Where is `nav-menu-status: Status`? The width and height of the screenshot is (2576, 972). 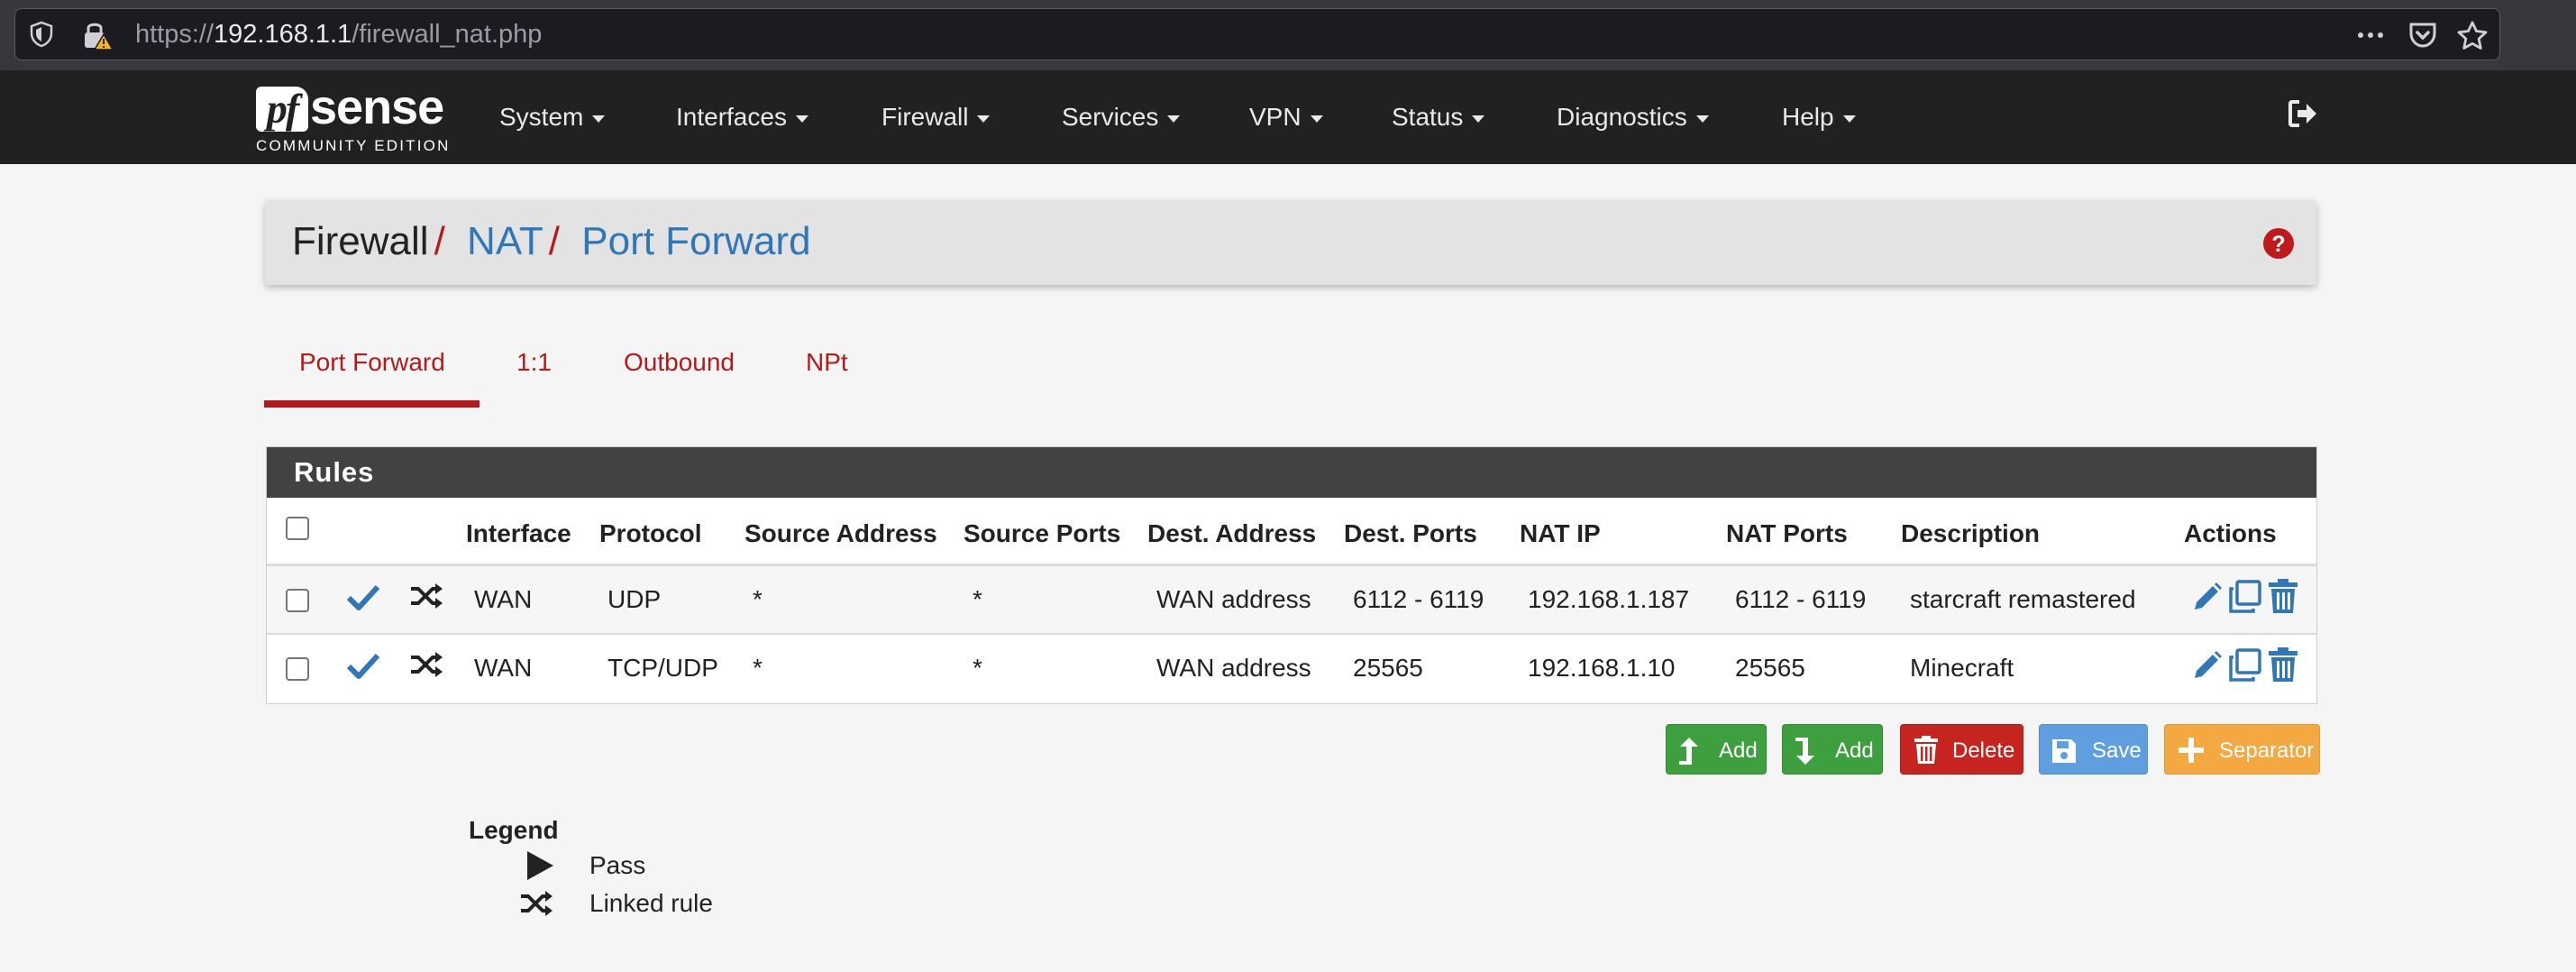
nav-menu-status: Status is located at coordinates (1438, 117).